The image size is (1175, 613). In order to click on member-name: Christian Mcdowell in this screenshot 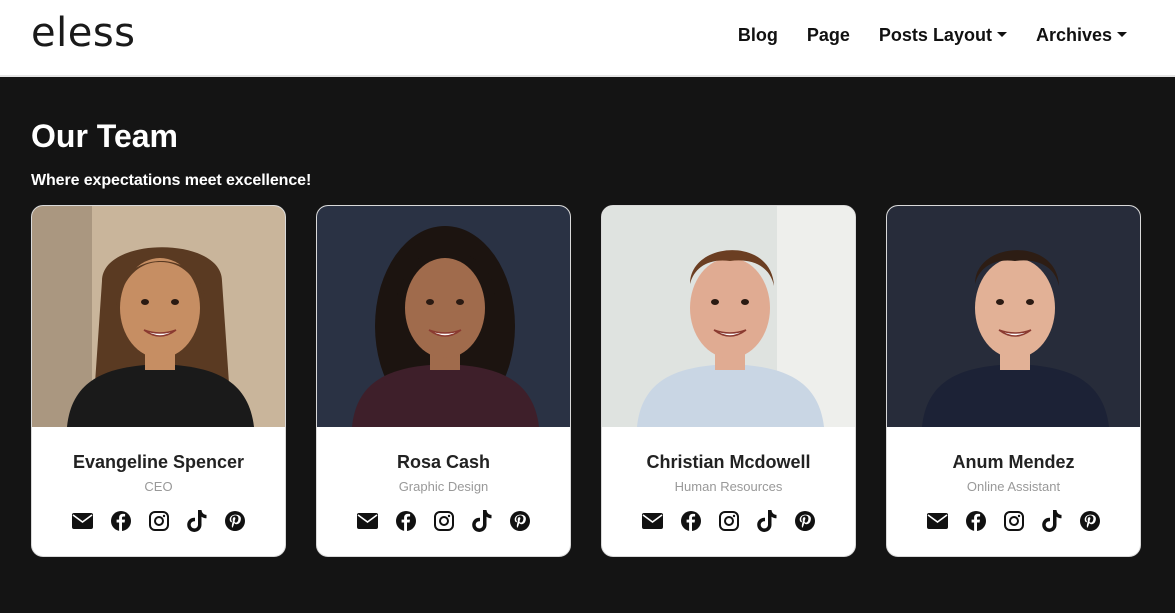, I will do `click(728, 462)`.